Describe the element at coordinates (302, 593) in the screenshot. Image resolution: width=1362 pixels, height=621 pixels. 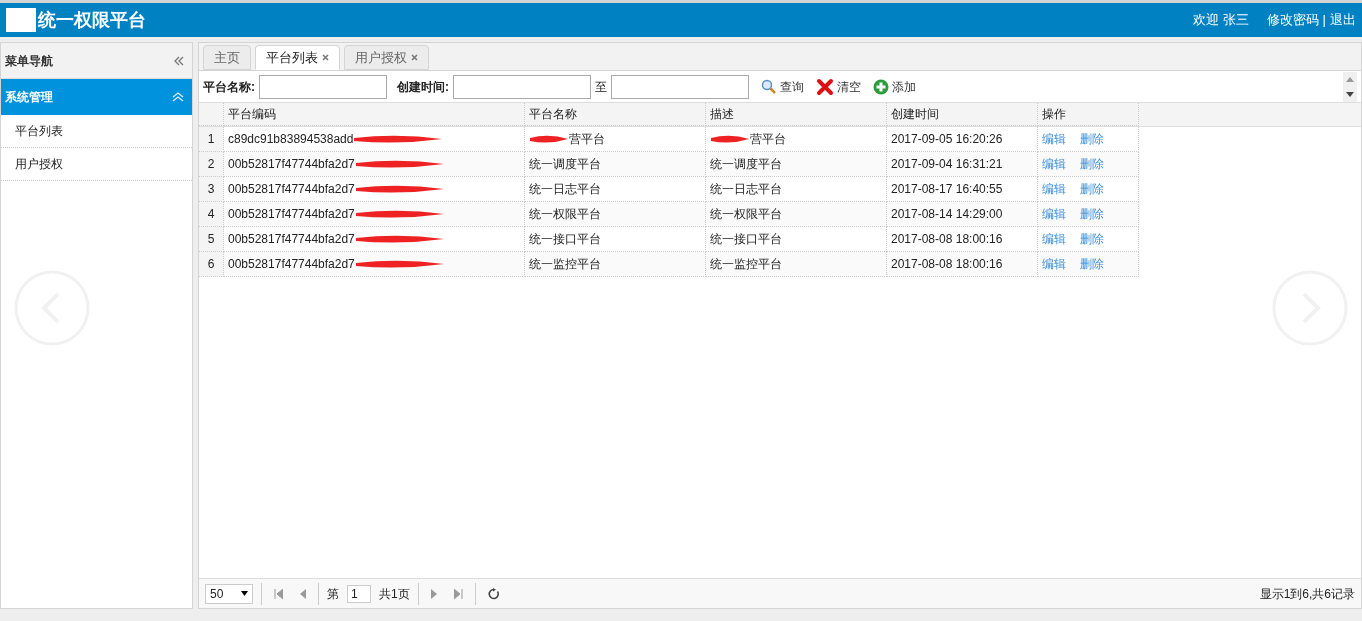
I see `previous-page-icon` at that location.